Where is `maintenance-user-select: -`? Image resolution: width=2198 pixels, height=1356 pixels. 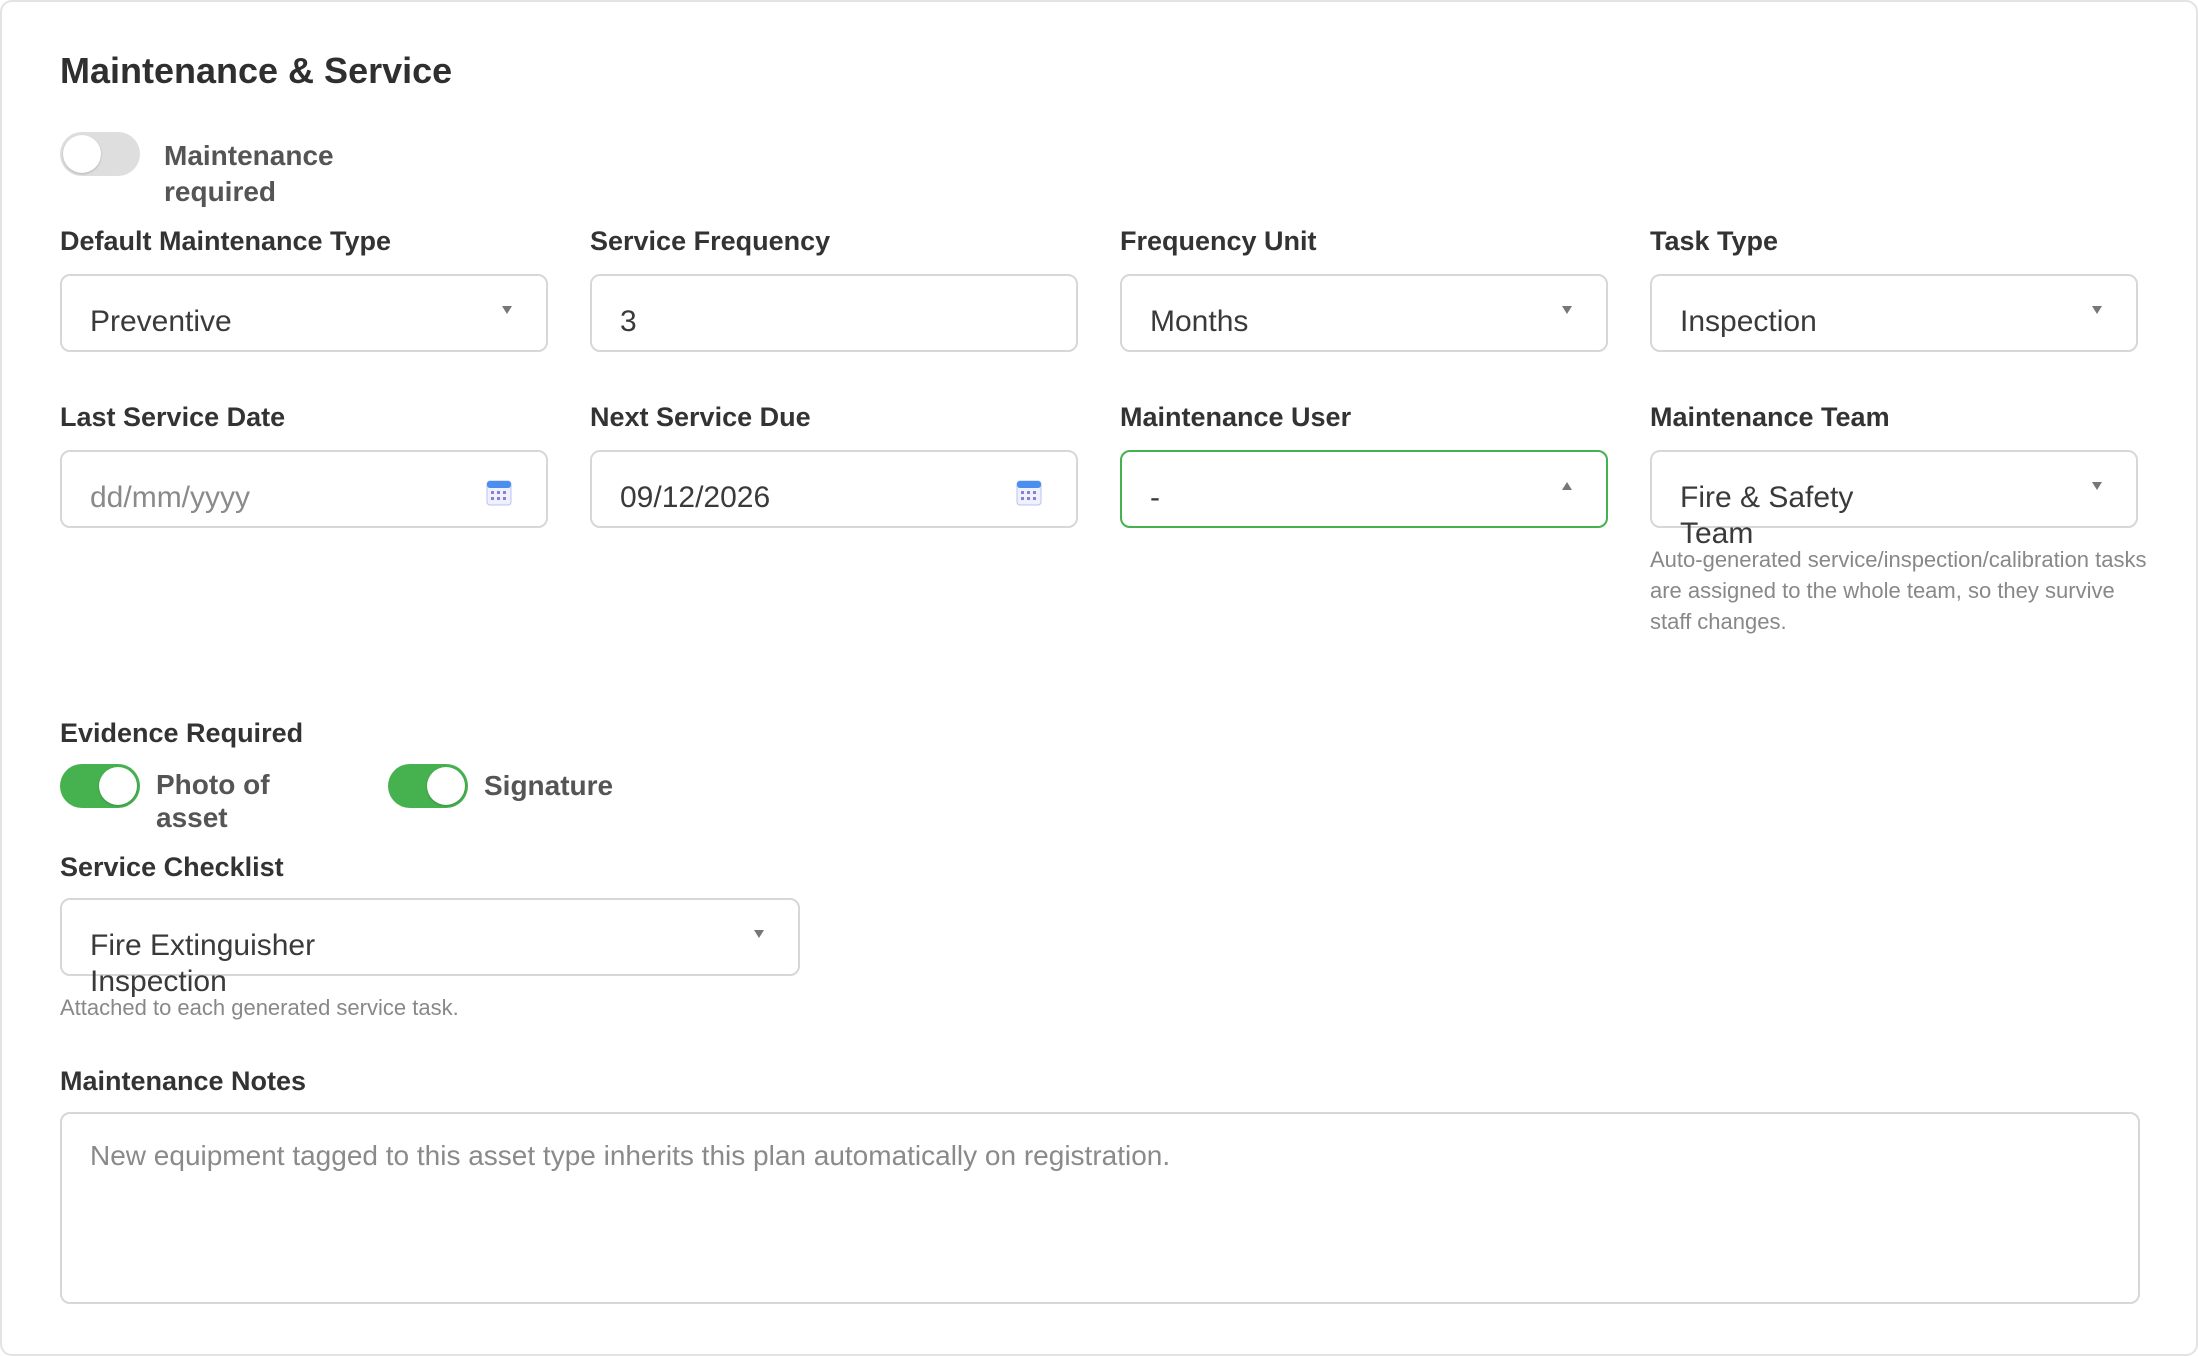
maintenance-user-select: - is located at coordinates (1364, 489).